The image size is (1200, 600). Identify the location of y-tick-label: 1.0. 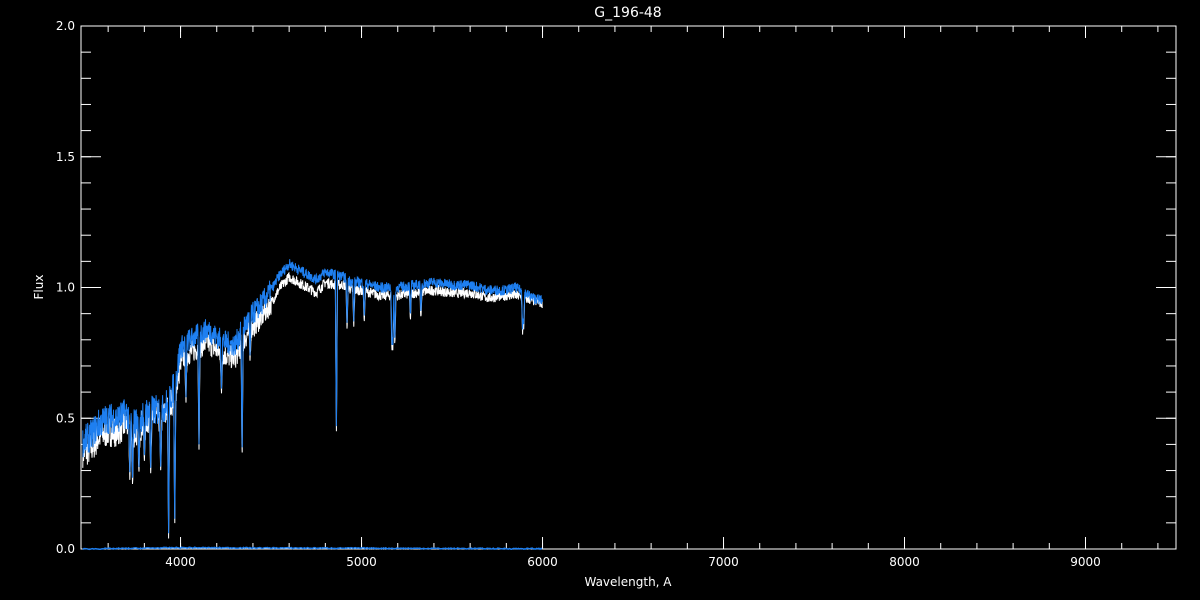
(65, 288).